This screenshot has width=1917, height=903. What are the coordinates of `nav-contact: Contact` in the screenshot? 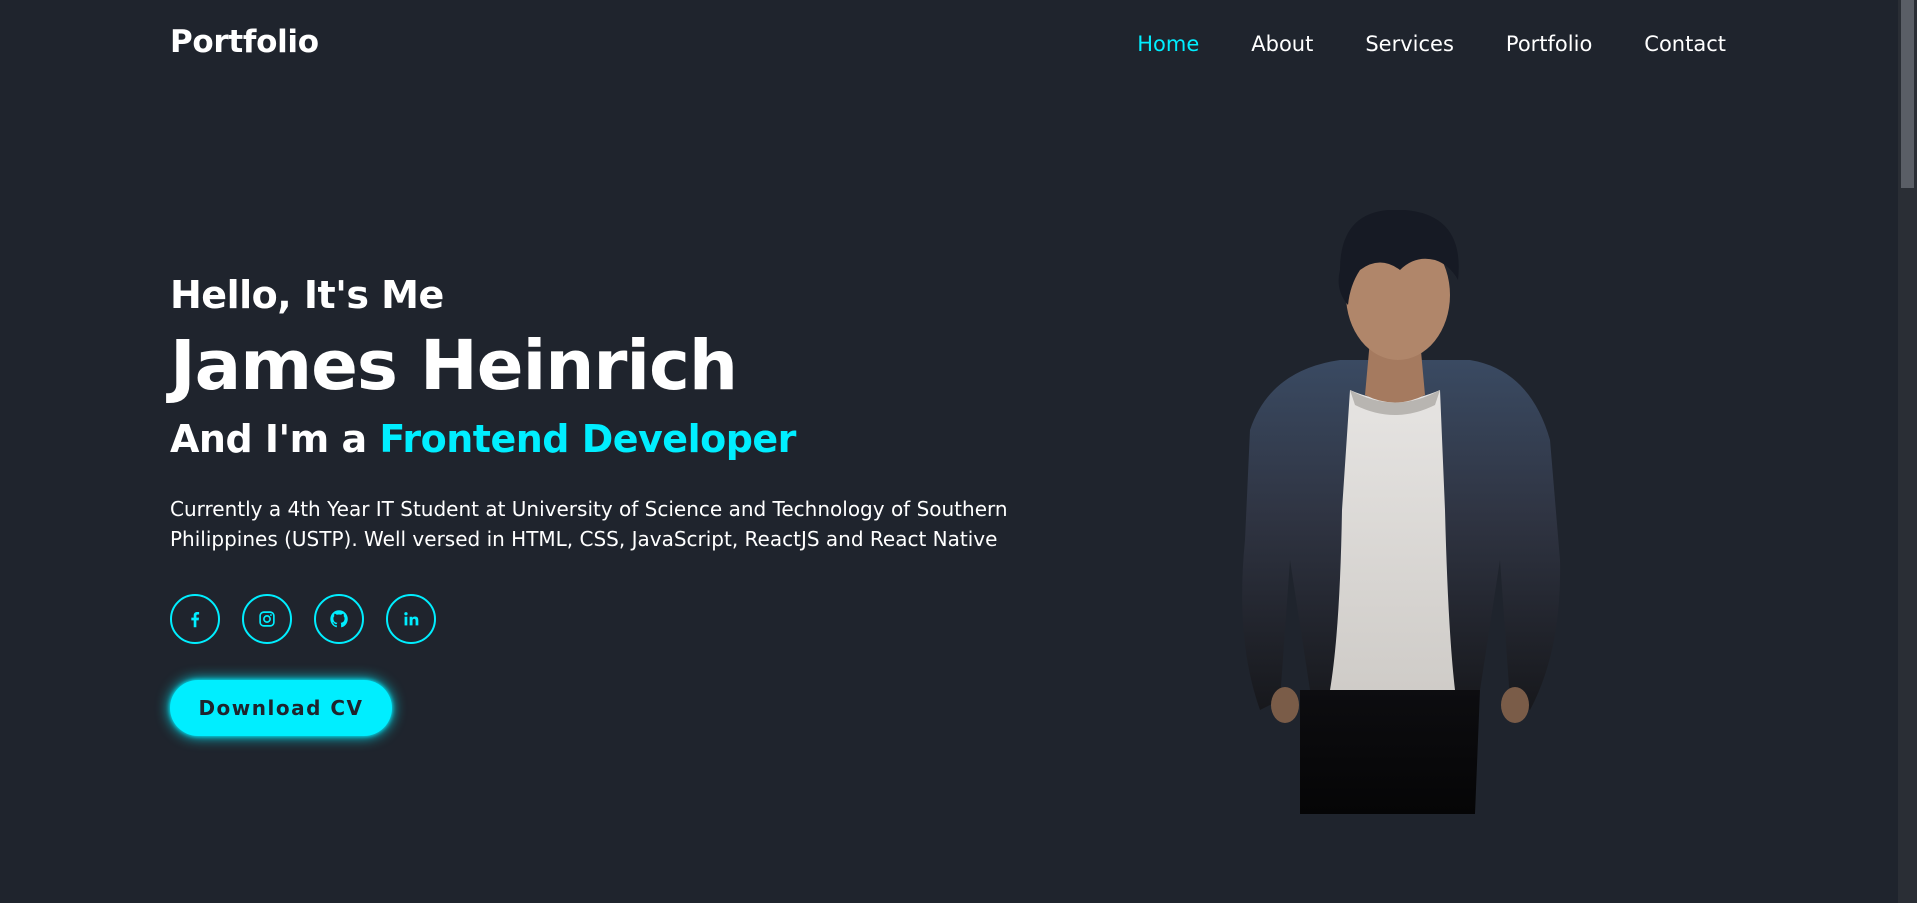 It's located at (1685, 44).